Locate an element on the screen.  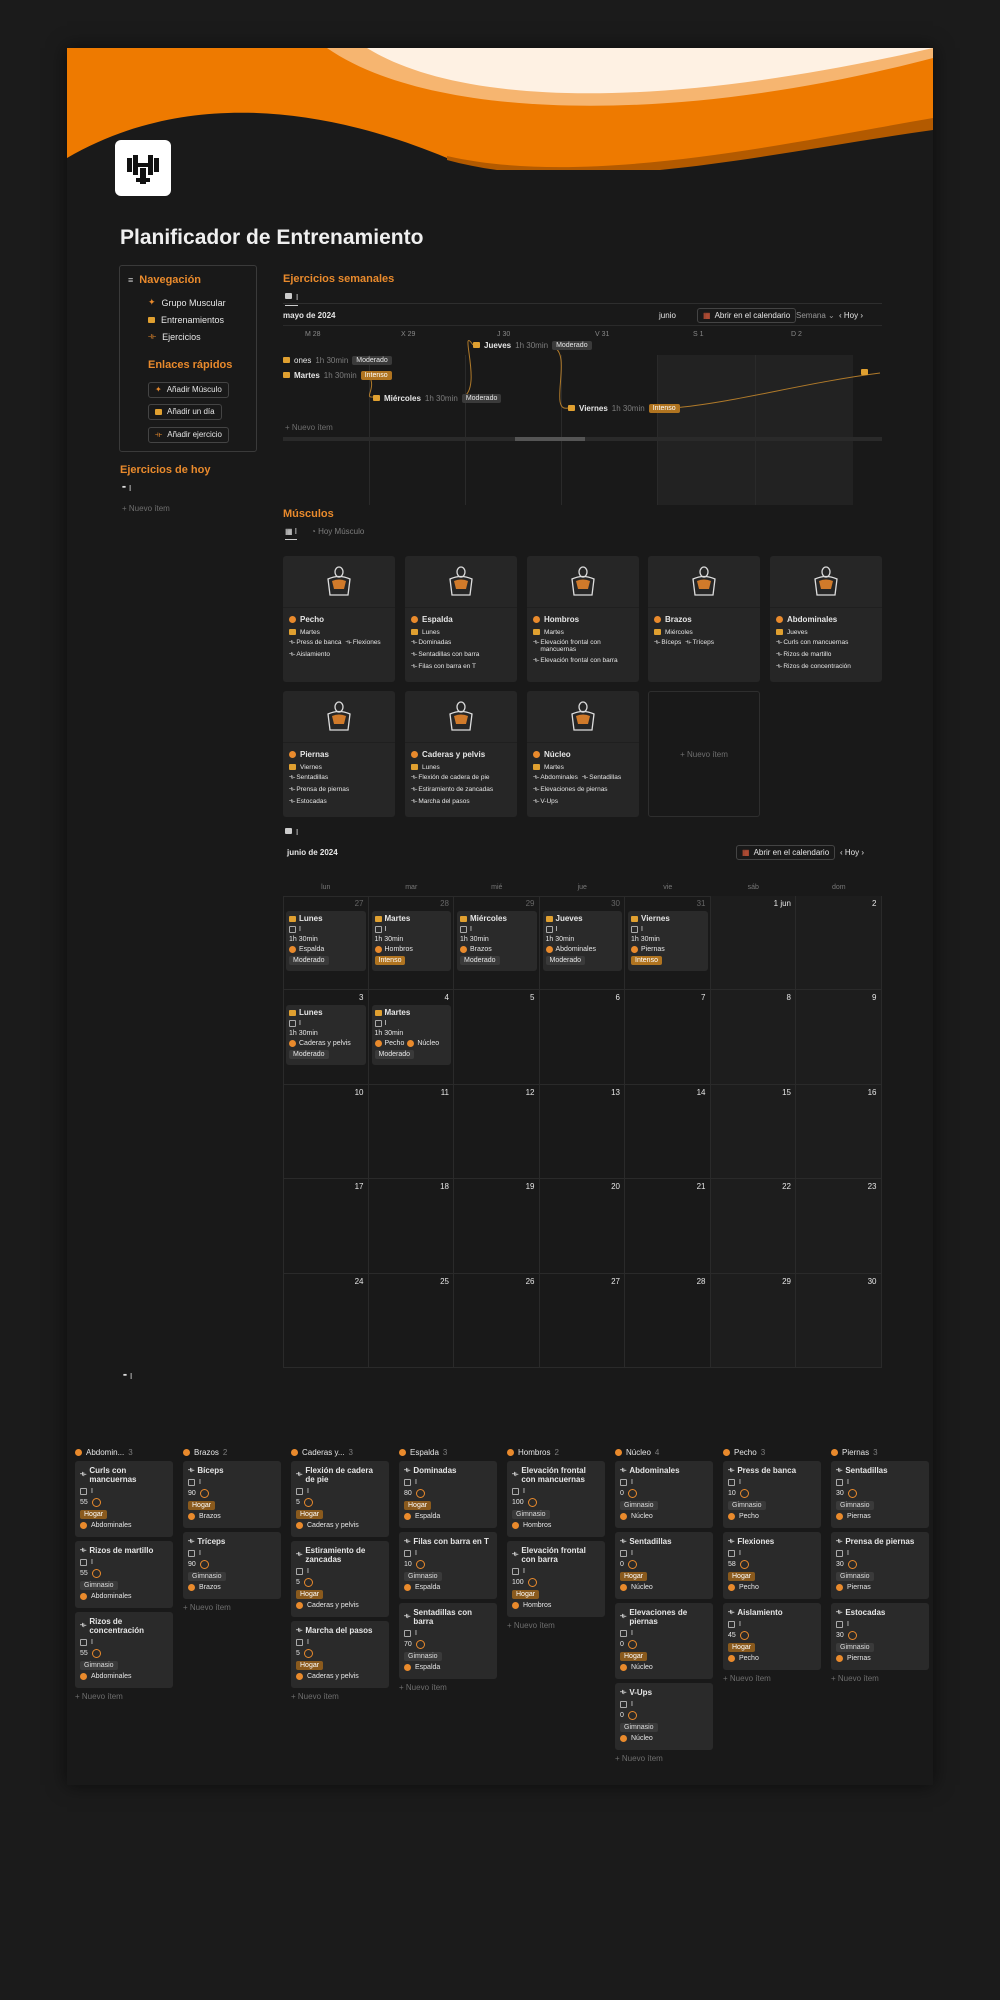
today-view-tab: ▪▪ I is located at coordinates (126, 488).